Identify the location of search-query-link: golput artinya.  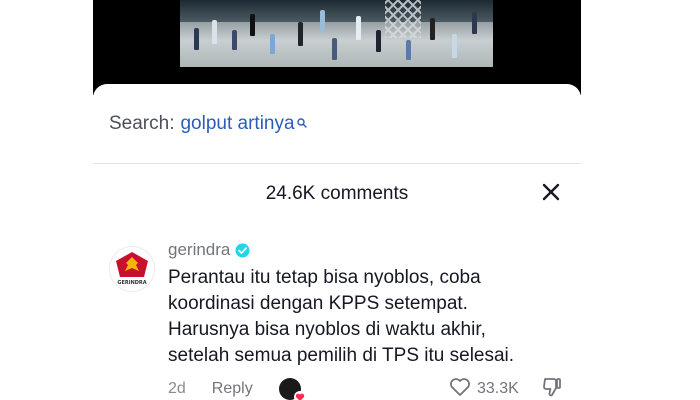
(237, 124).